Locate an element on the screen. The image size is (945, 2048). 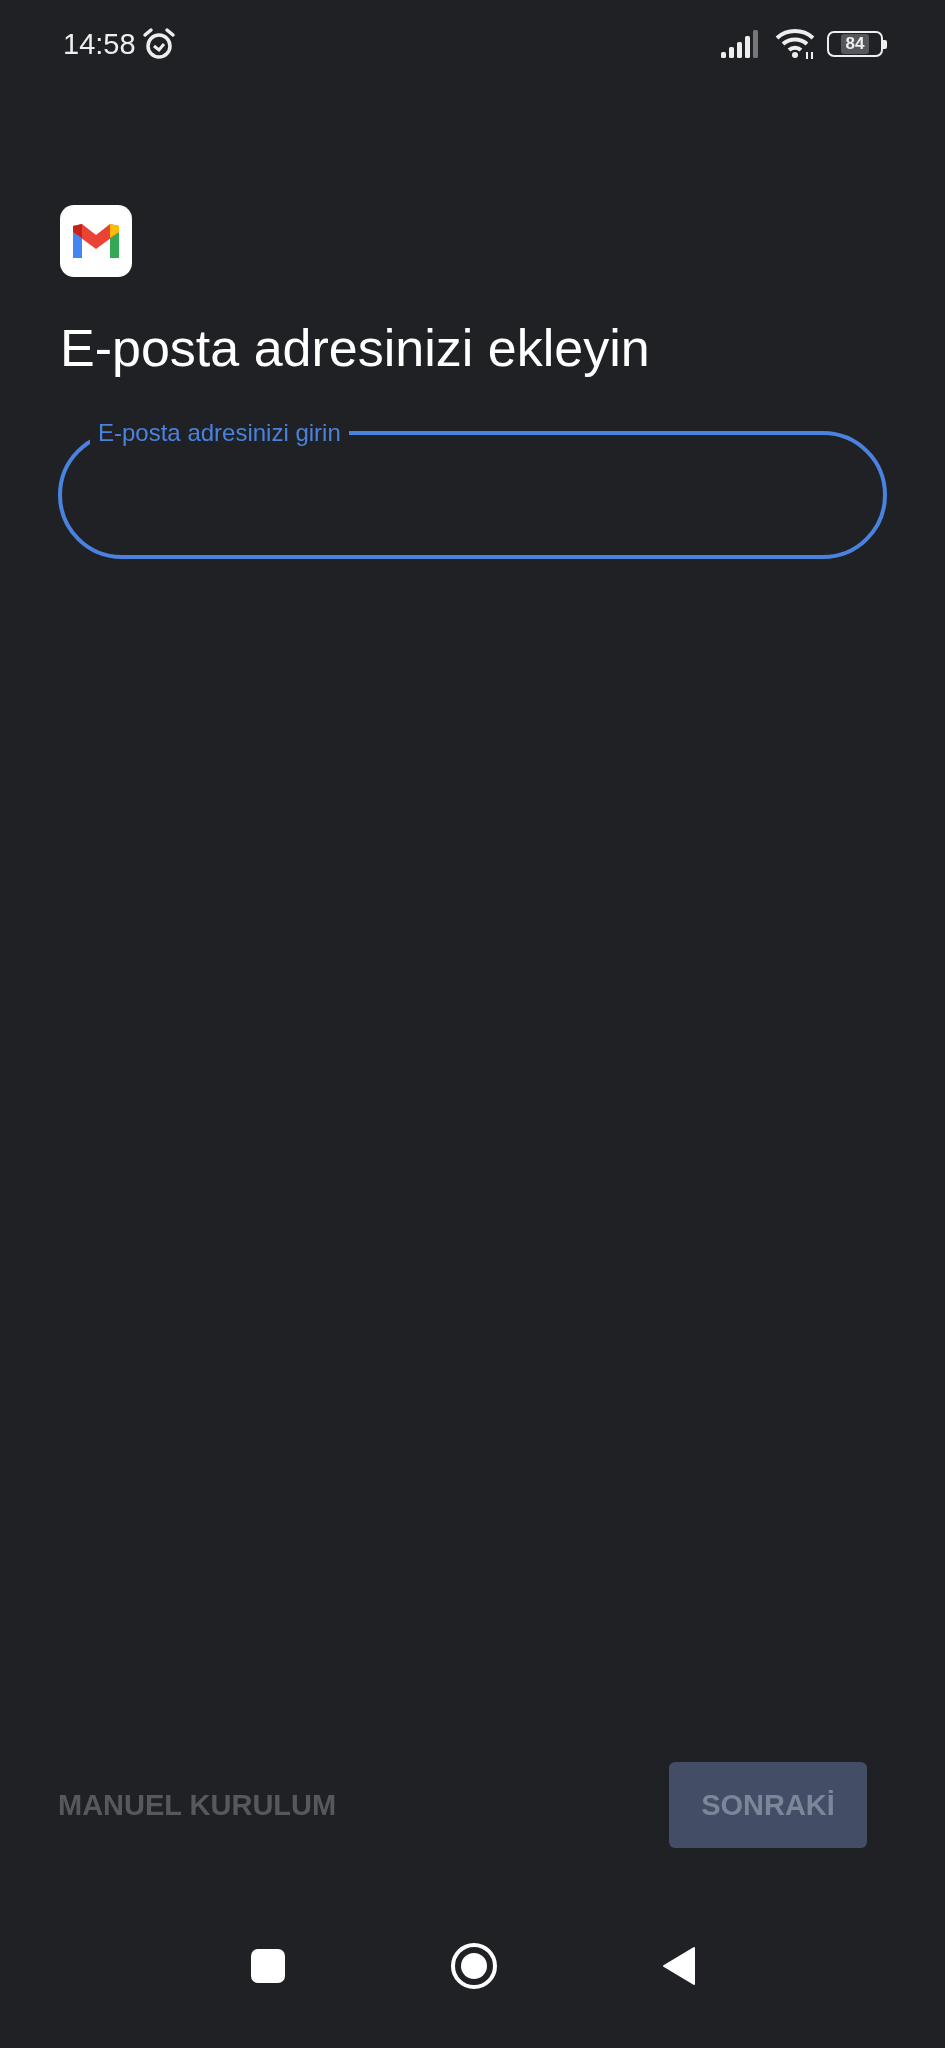
mail-app-logo is located at coordinates (96, 241).